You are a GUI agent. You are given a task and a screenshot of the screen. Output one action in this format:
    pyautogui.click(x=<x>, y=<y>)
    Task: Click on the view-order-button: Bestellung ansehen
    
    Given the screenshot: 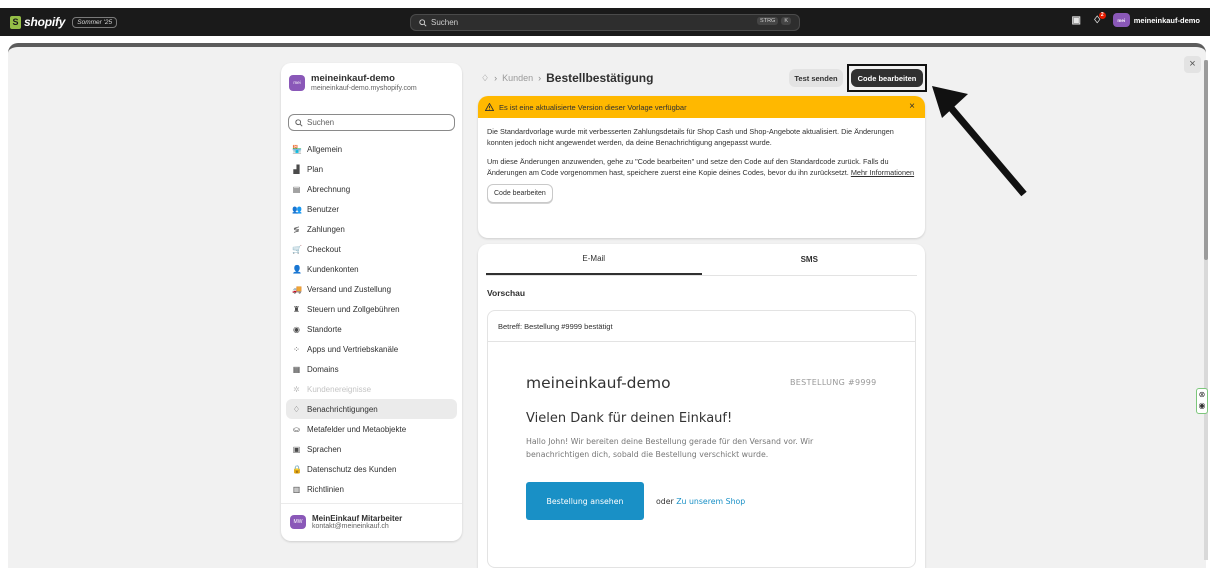 What is the action you would take?
    pyautogui.click(x=585, y=501)
    